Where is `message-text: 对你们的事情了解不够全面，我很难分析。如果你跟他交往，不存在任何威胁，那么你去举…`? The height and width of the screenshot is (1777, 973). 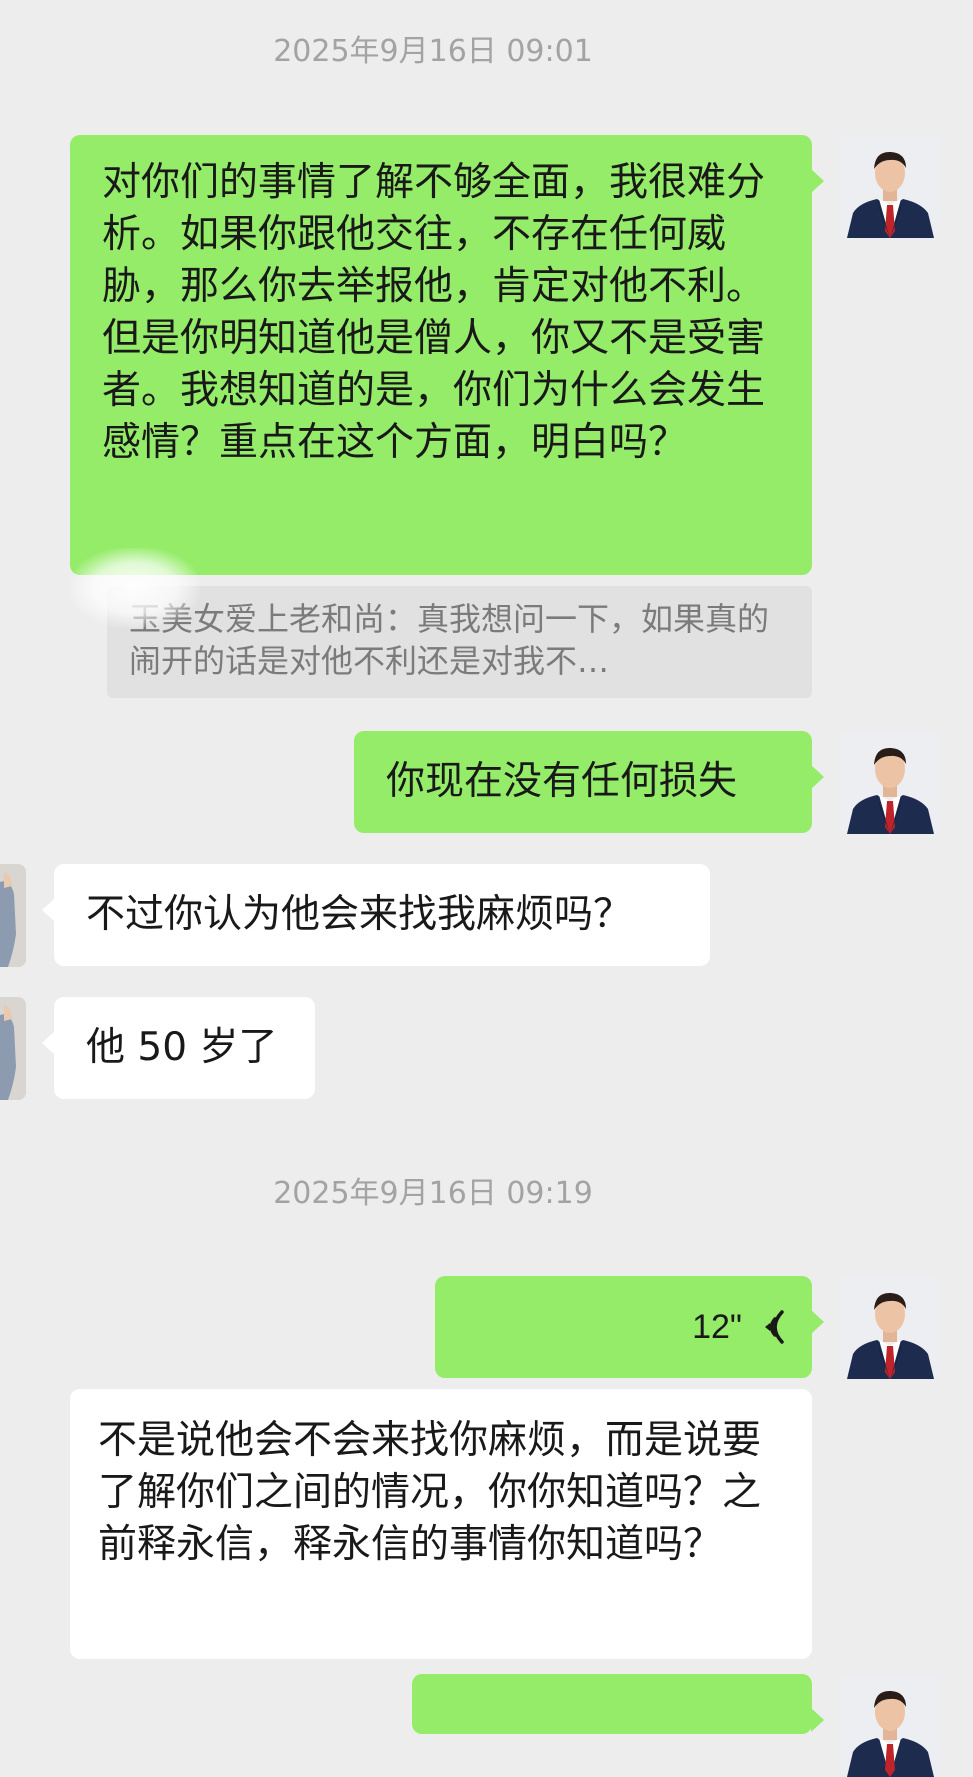 message-text: 对你们的事情了解不够全面，我很难分析。如果你跟他交往，不存在任何威胁，那么你去举… is located at coordinates (434, 312).